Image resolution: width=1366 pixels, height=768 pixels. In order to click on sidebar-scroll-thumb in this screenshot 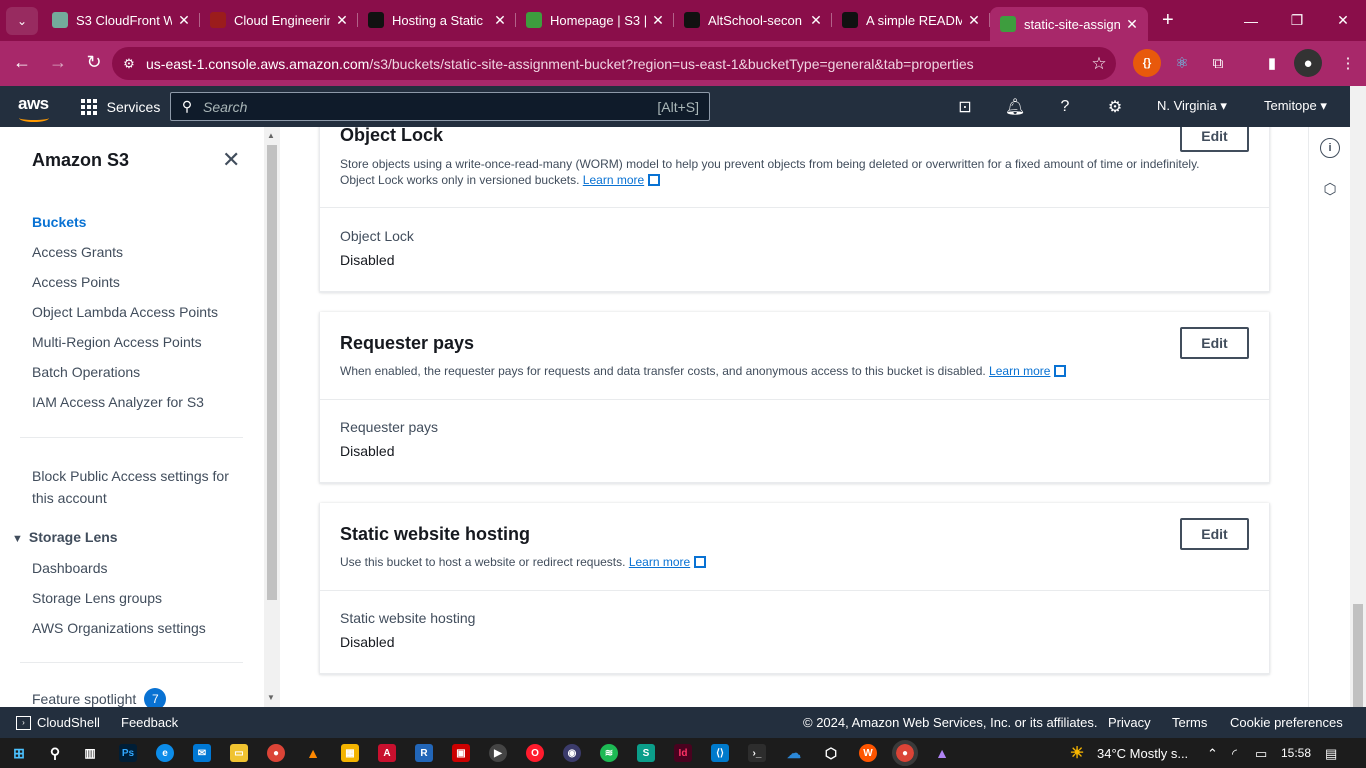, I will do `click(272, 372)`.